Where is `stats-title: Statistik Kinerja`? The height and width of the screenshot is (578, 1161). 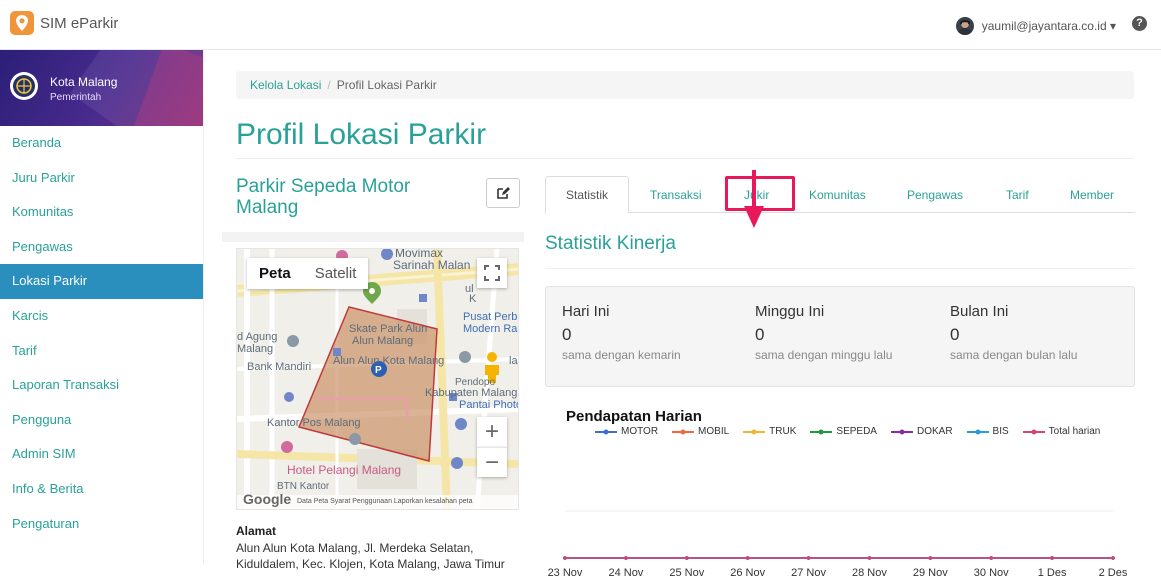 stats-title: Statistik Kinerja is located at coordinates (610, 243).